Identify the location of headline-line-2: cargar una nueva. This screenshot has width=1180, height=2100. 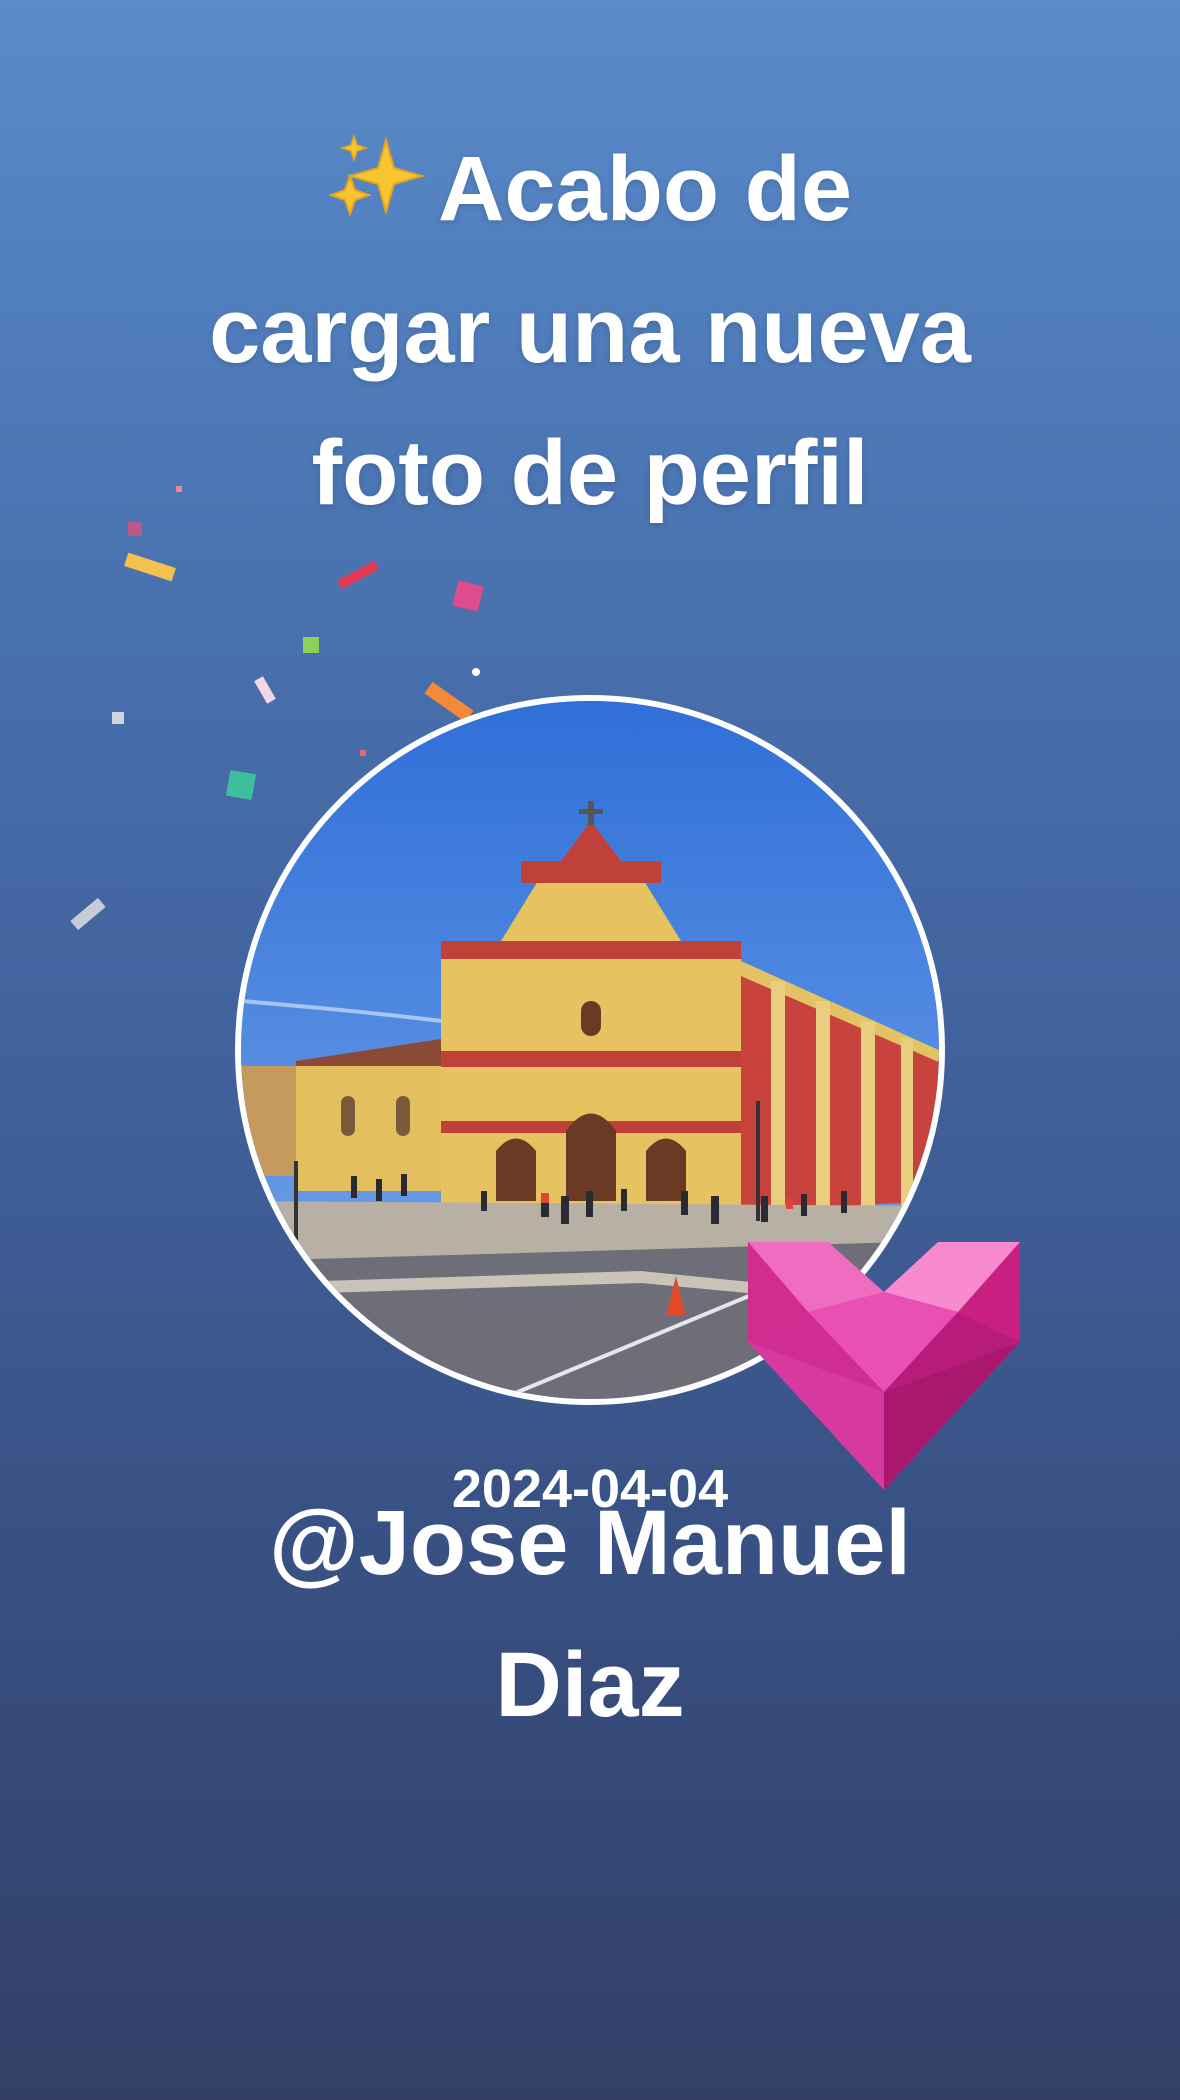
(590, 331).